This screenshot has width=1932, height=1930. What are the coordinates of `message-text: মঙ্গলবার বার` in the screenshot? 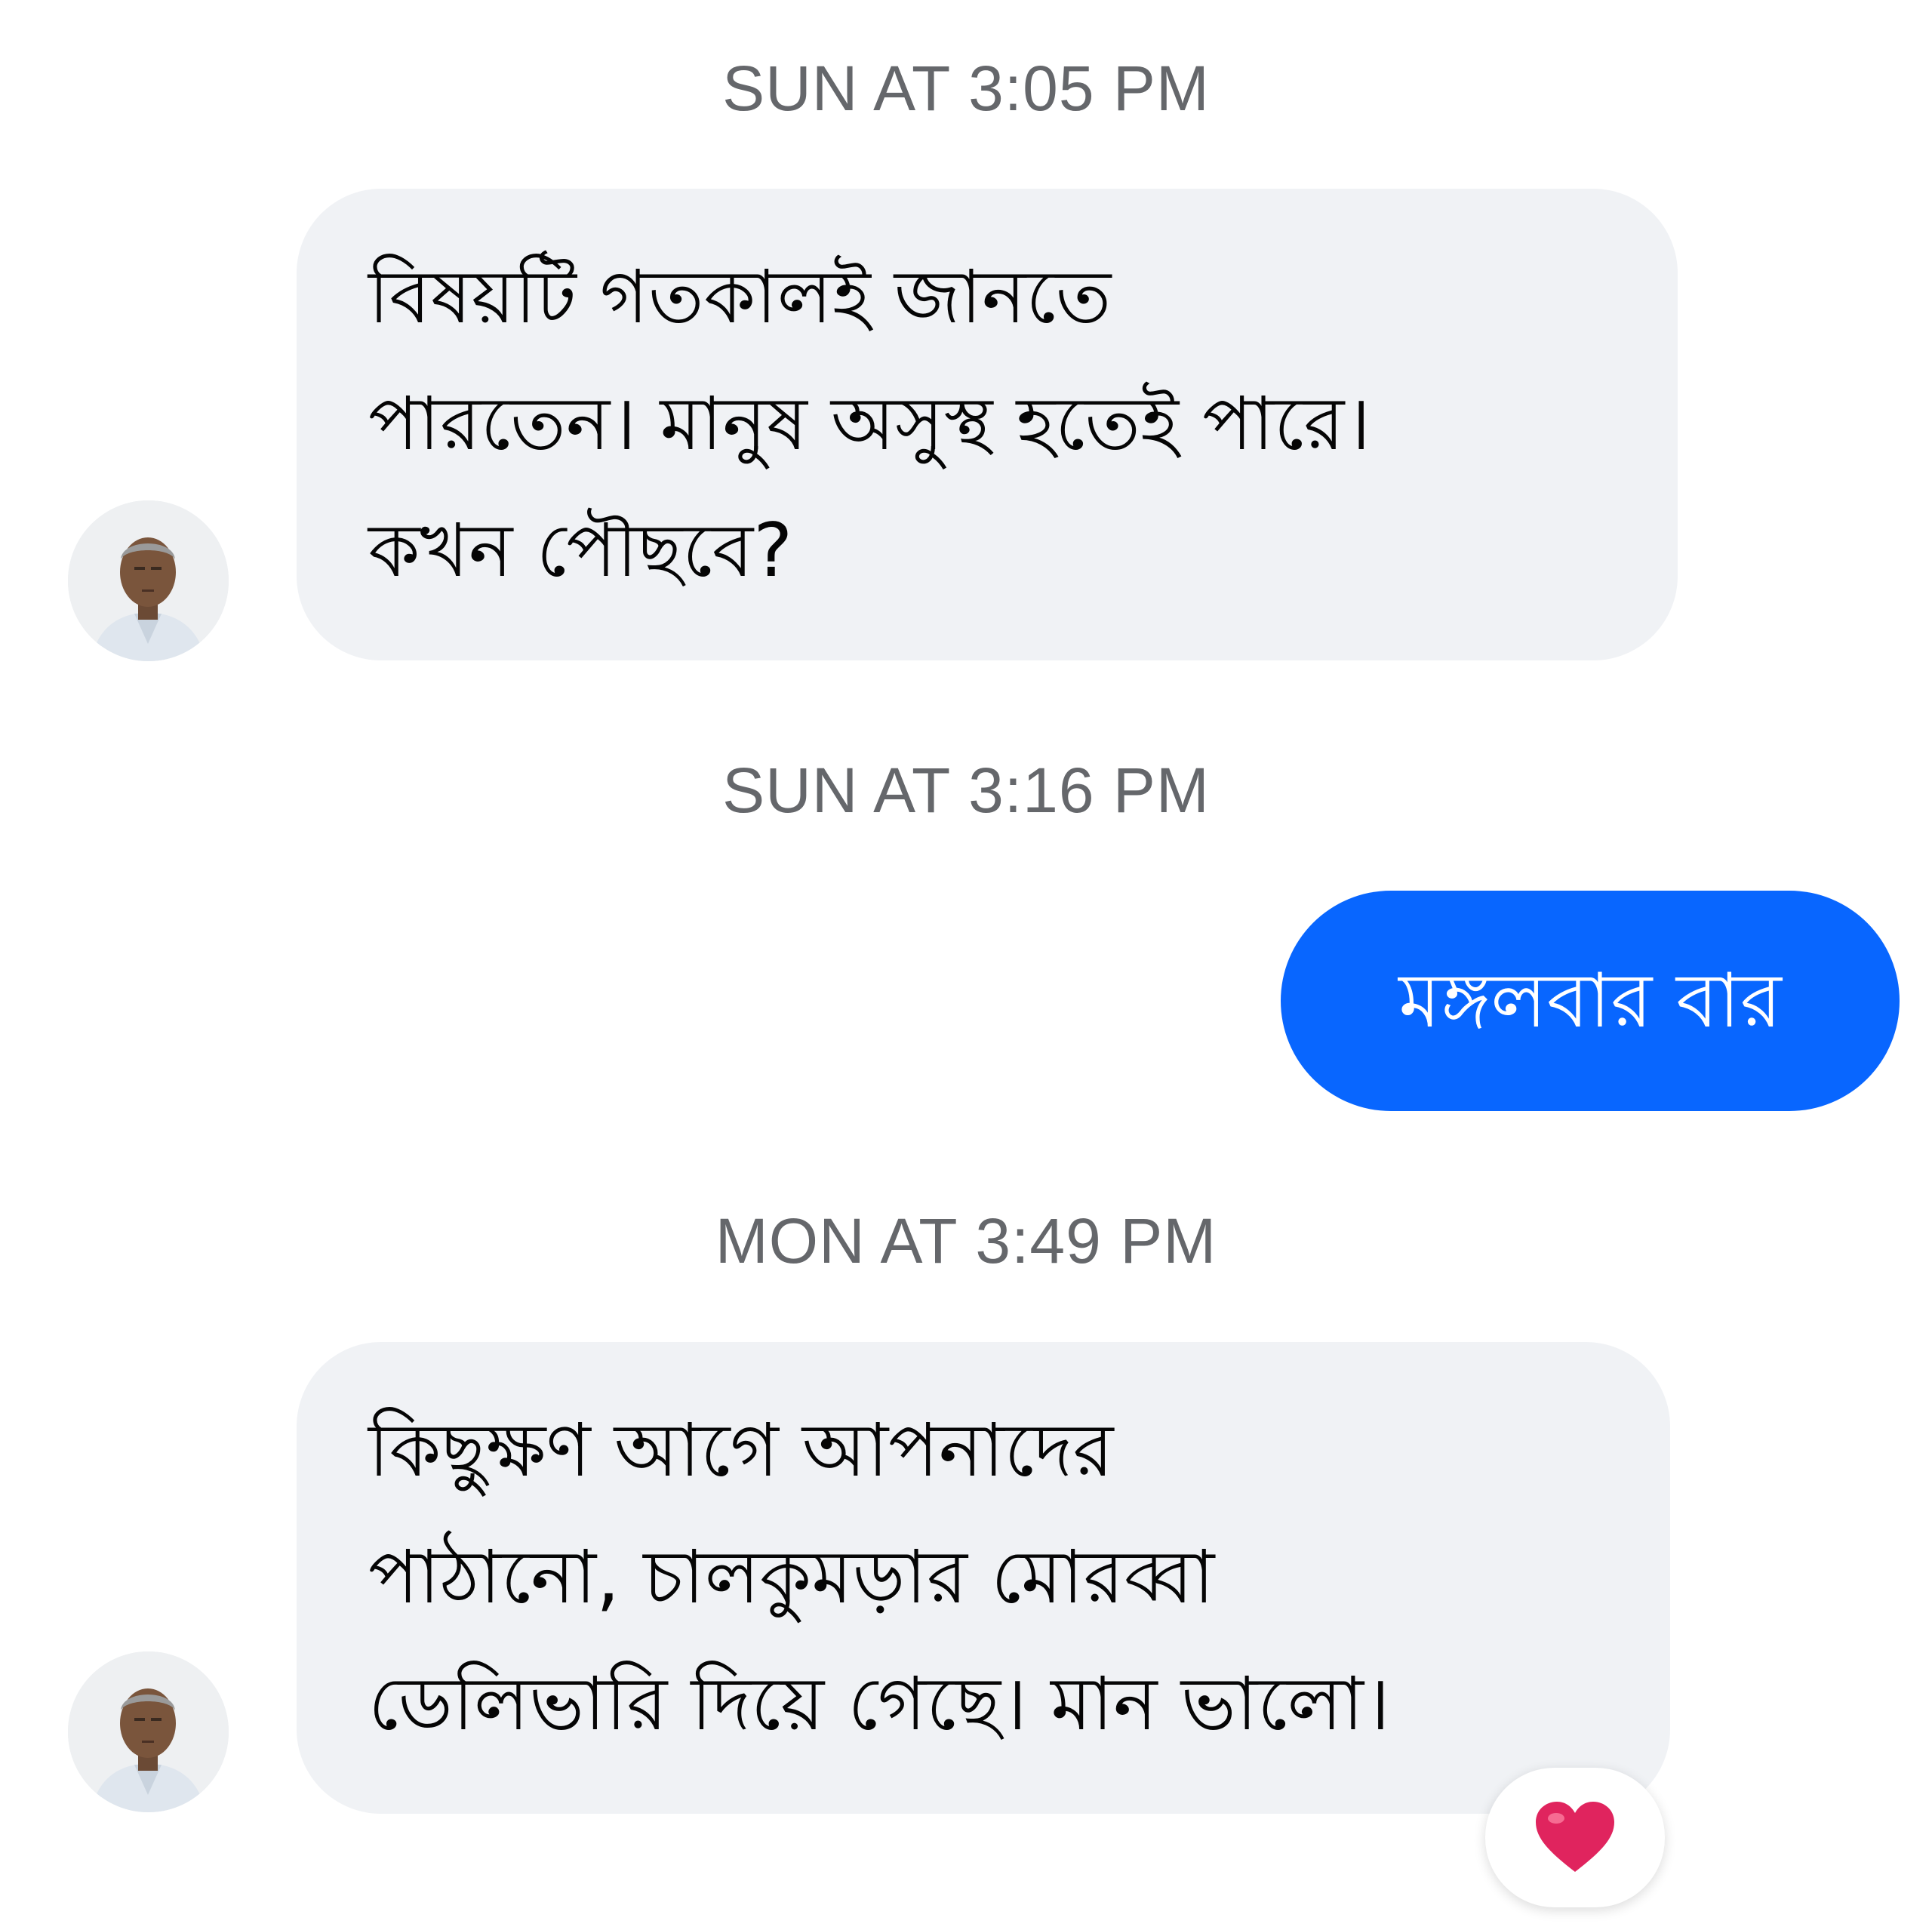 It's located at (1590, 1000).